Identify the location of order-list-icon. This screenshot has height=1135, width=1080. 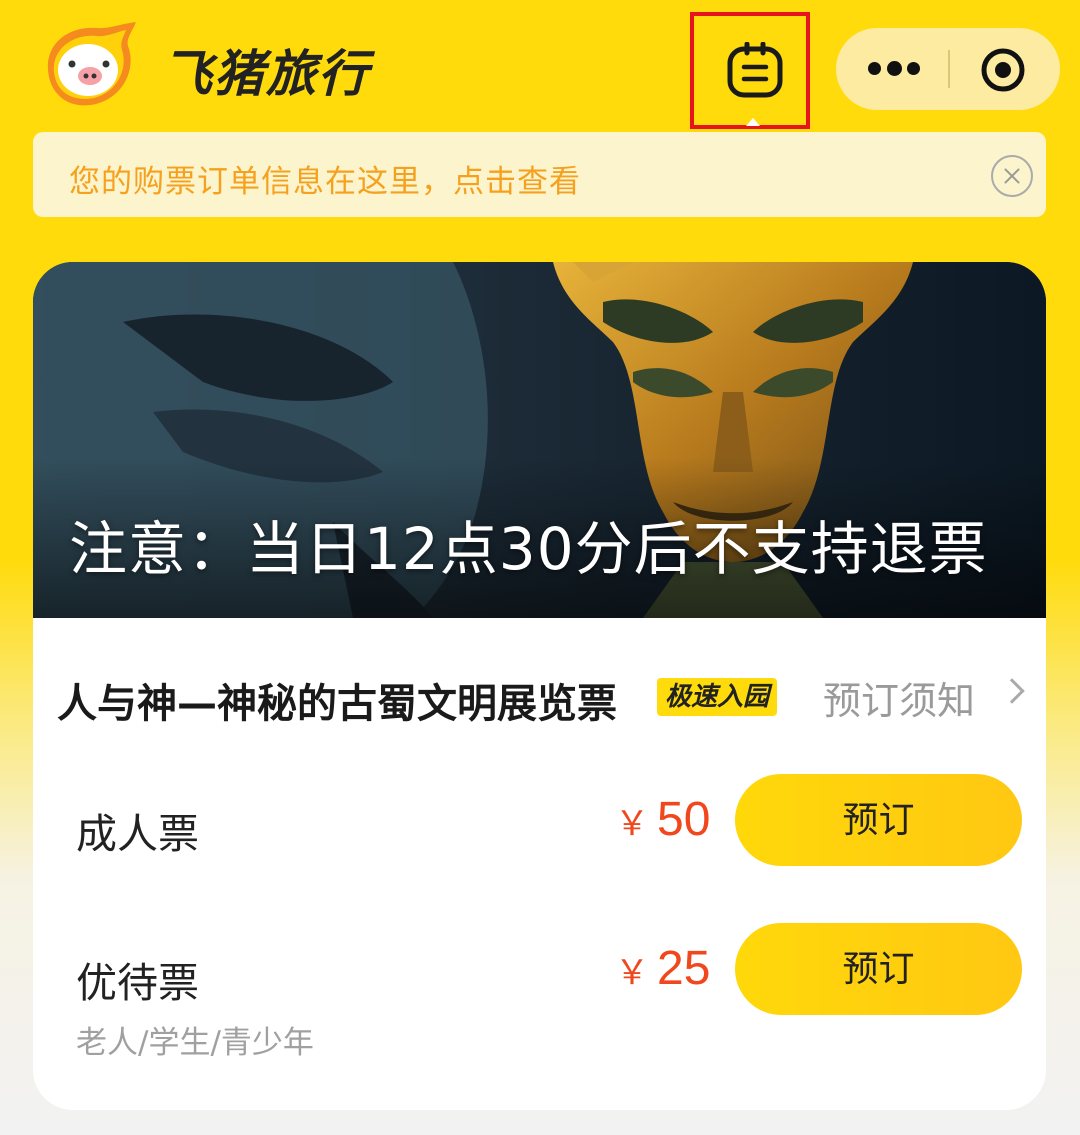
(755, 70).